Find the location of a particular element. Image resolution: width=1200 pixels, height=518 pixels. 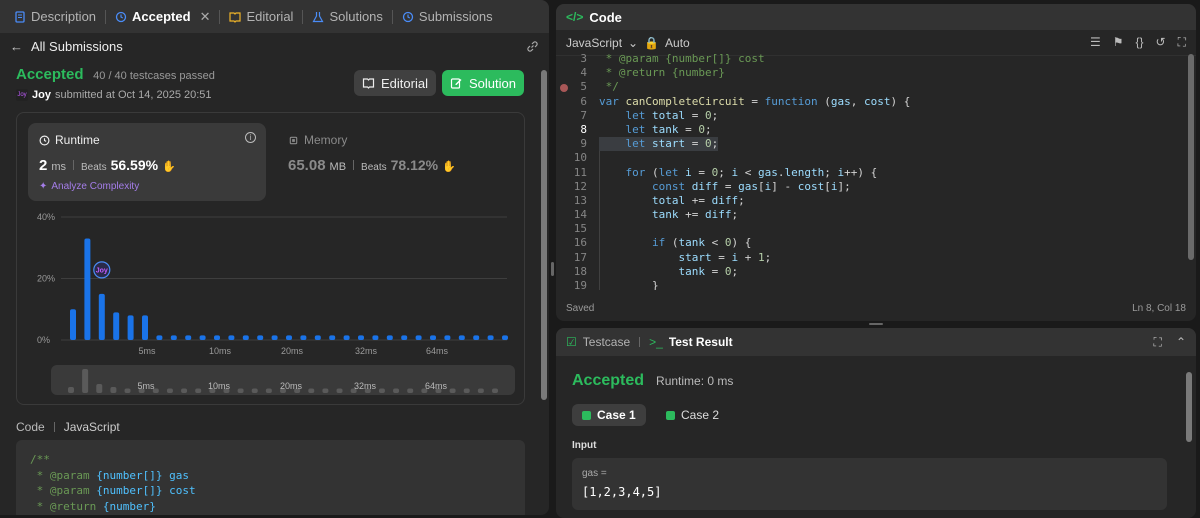

chevron-up-icon: ⌃ is located at coordinates (1181, 342).